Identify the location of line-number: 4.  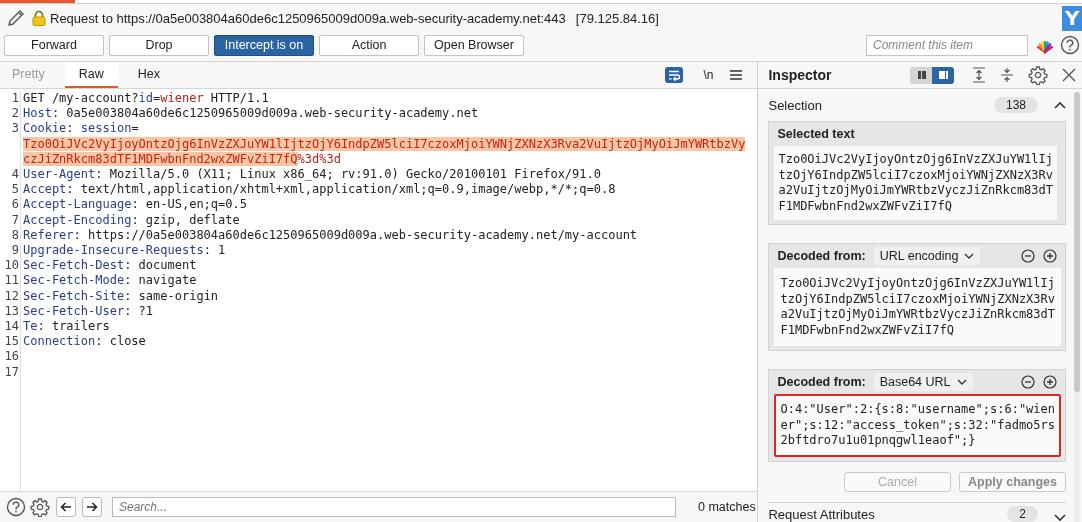
(15, 175).